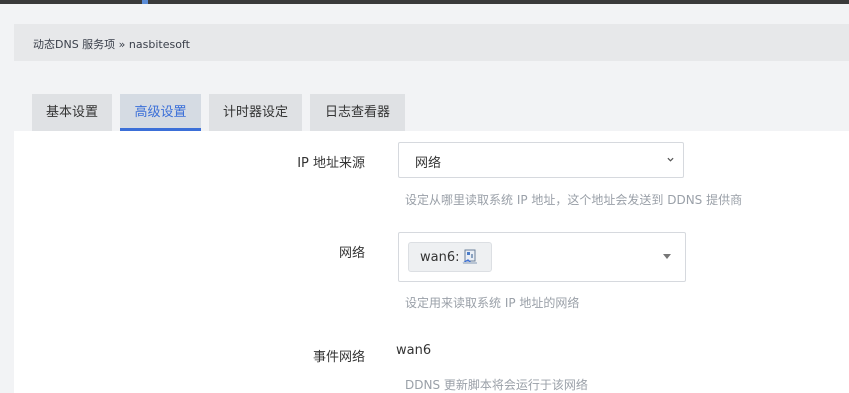 The width and height of the screenshot is (849, 393). Describe the element at coordinates (428, 163) in the screenshot. I see `ip-source-value: 网络` at that location.